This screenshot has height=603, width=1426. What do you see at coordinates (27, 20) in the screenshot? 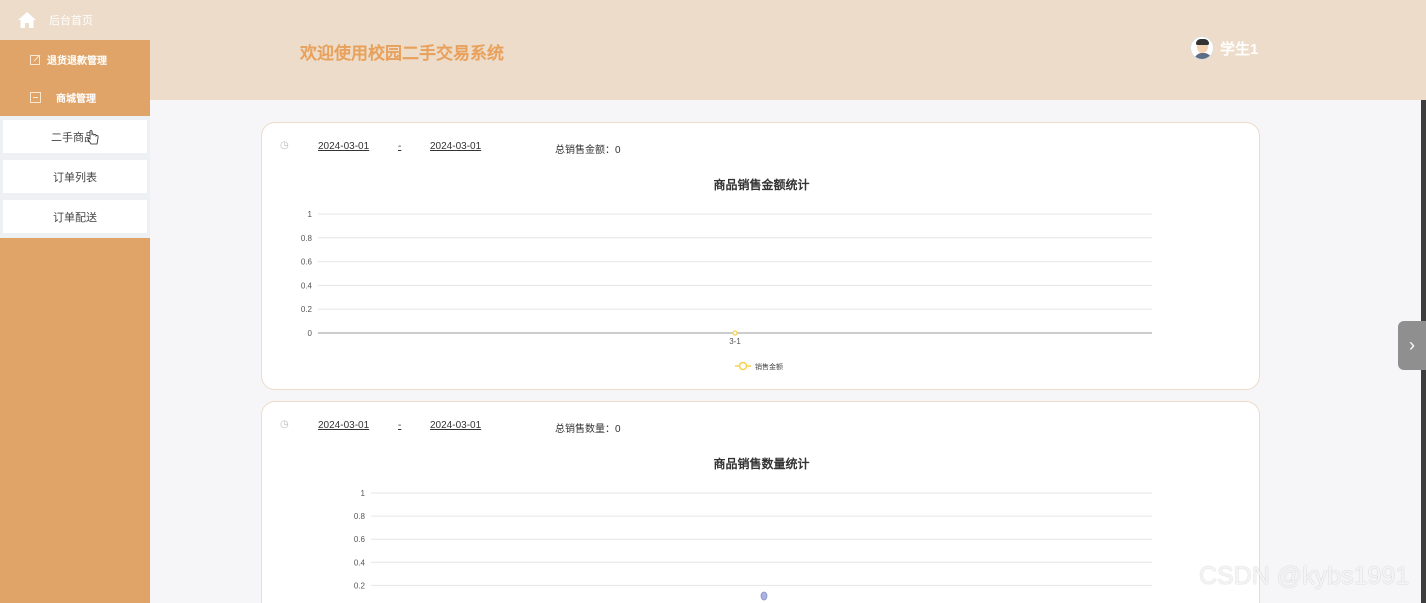
I see `home-icon` at bounding box center [27, 20].